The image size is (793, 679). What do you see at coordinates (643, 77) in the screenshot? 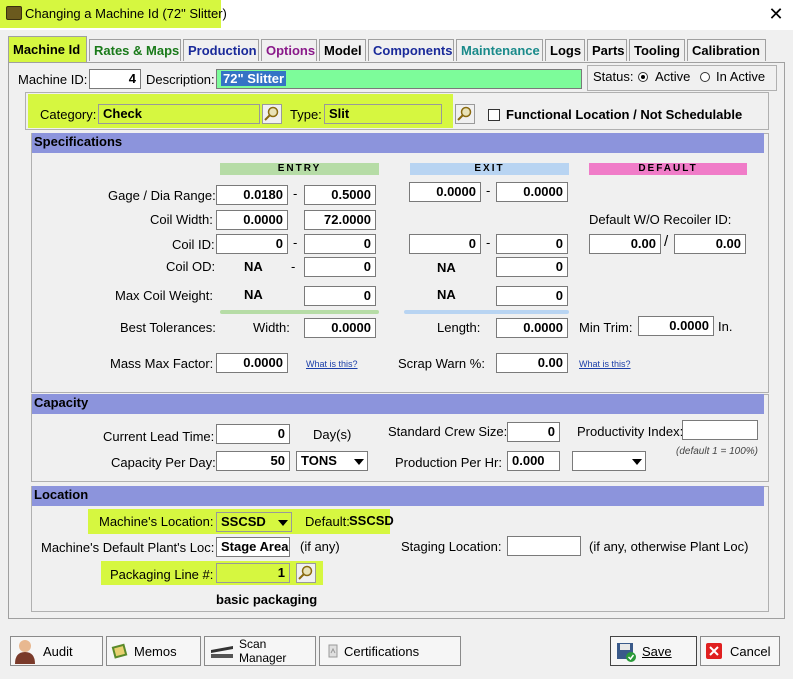
I see `status-active-radio` at bounding box center [643, 77].